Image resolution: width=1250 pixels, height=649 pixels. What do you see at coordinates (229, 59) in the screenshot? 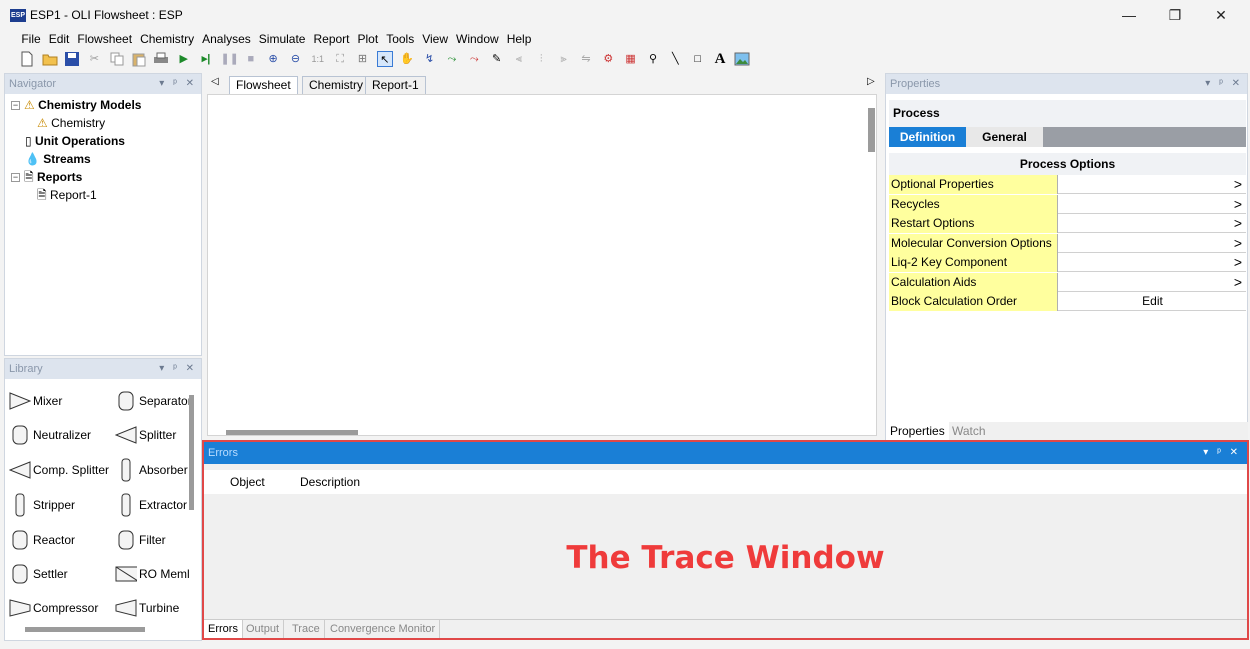
I see `pause-icon: ❚❚` at bounding box center [229, 59].